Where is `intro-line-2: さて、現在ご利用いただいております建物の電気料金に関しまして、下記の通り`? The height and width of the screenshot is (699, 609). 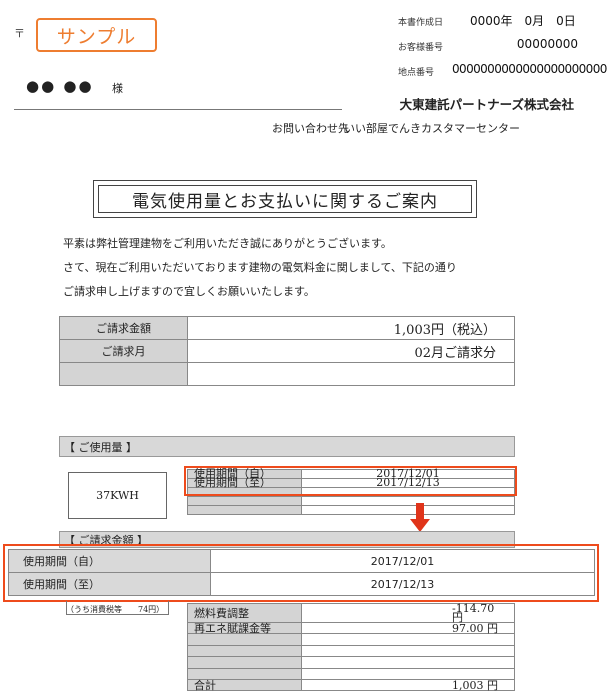 intro-line-2: さて、現在ご利用いただいております建物の電気料金に関しまして、下記の通り is located at coordinates (260, 267).